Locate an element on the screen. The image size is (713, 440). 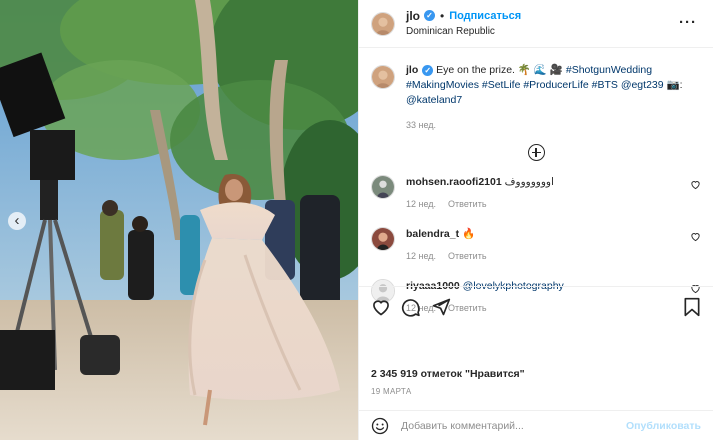
comment-username: mohsen.raoofi2101 is located at coordinates (454, 182).